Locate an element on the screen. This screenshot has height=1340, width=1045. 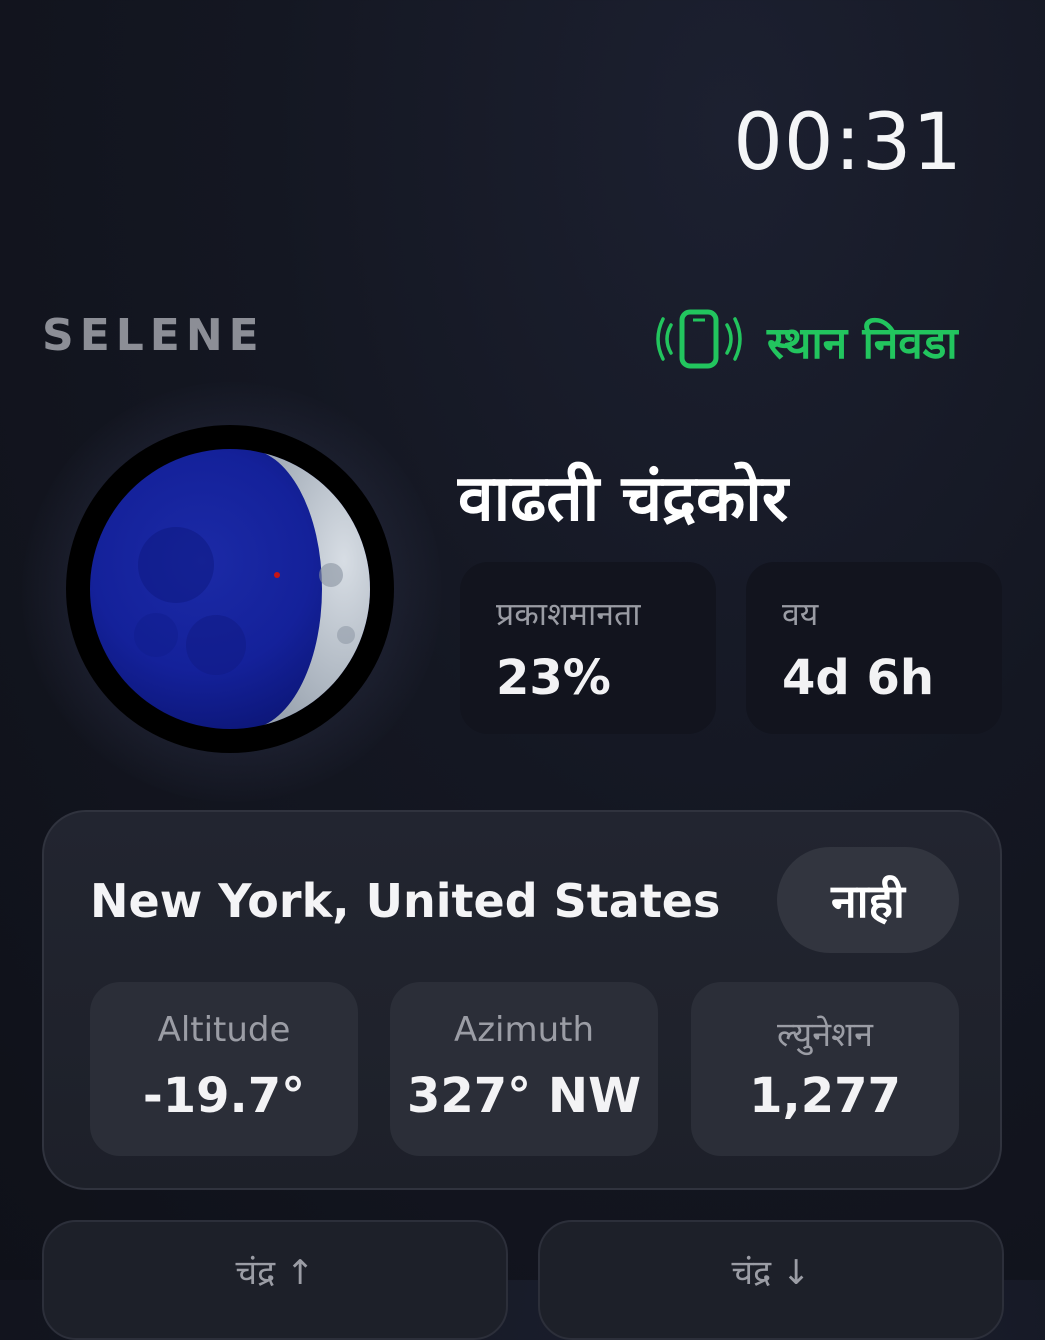
illumination-value: 23% is located at coordinates (553, 678).